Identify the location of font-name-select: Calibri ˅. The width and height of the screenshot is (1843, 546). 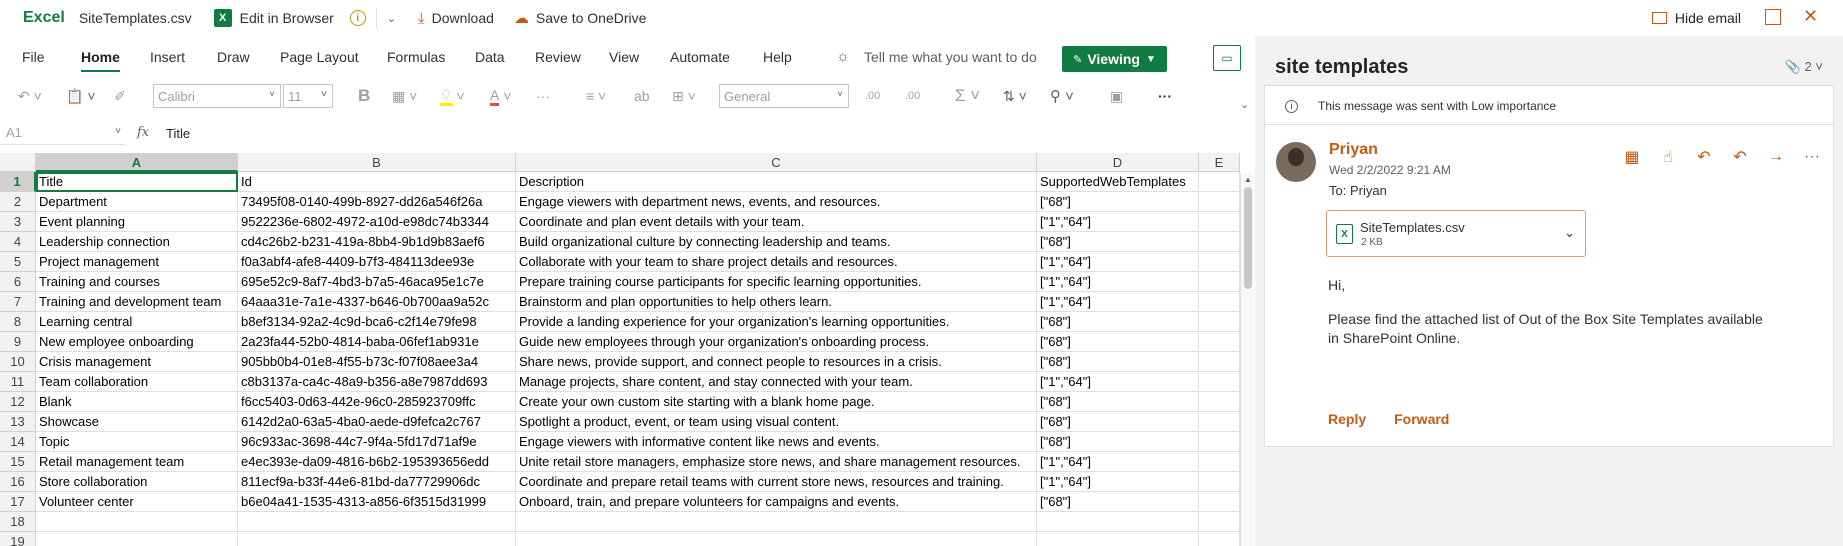
(217, 96).